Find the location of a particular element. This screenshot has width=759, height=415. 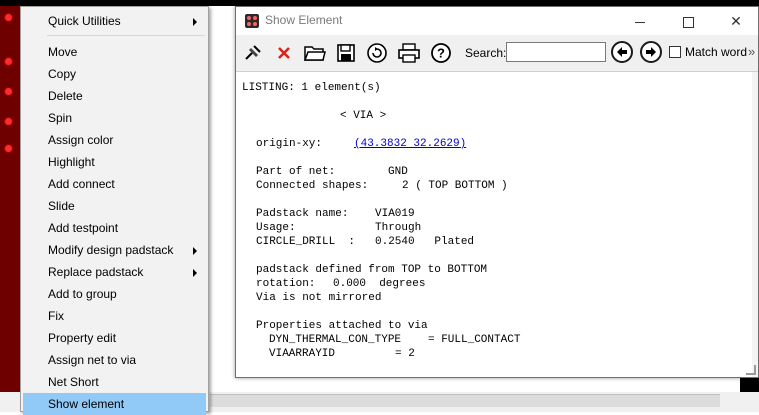

menu-item-assign-net-to-via: Assign net to via is located at coordinates (114, 360).